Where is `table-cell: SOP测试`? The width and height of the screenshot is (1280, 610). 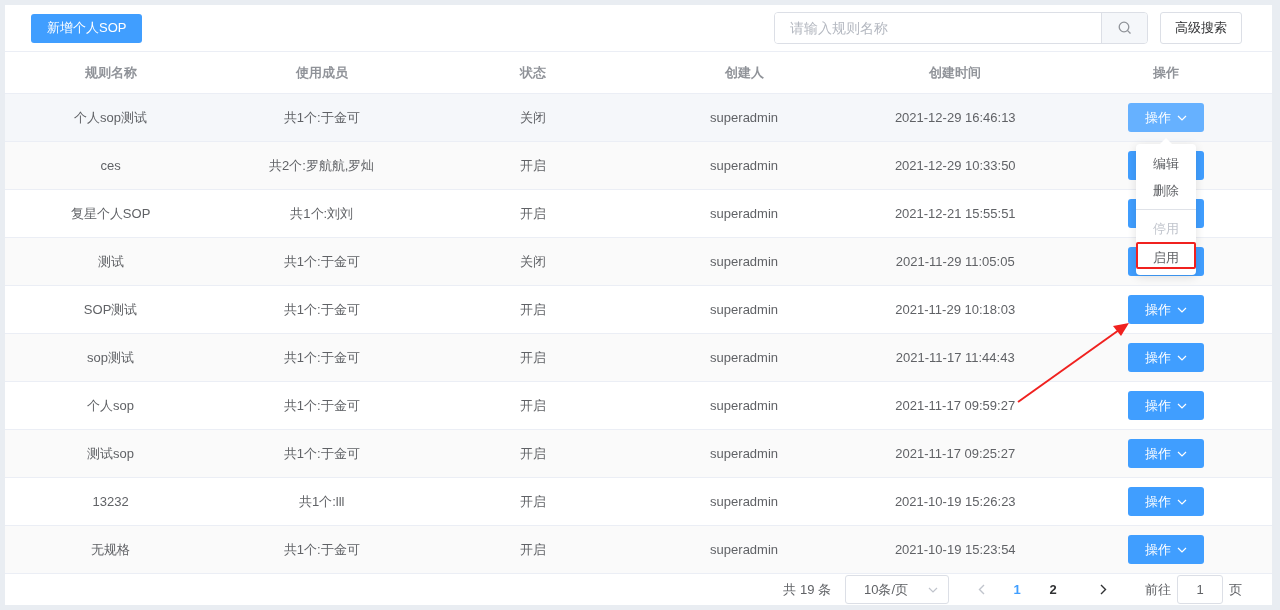 table-cell: SOP测试 is located at coordinates (110, 309).